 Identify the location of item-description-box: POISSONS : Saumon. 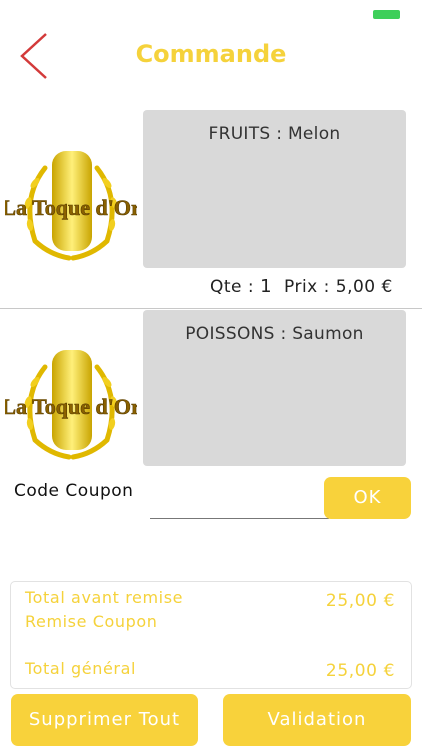
(274, 388).